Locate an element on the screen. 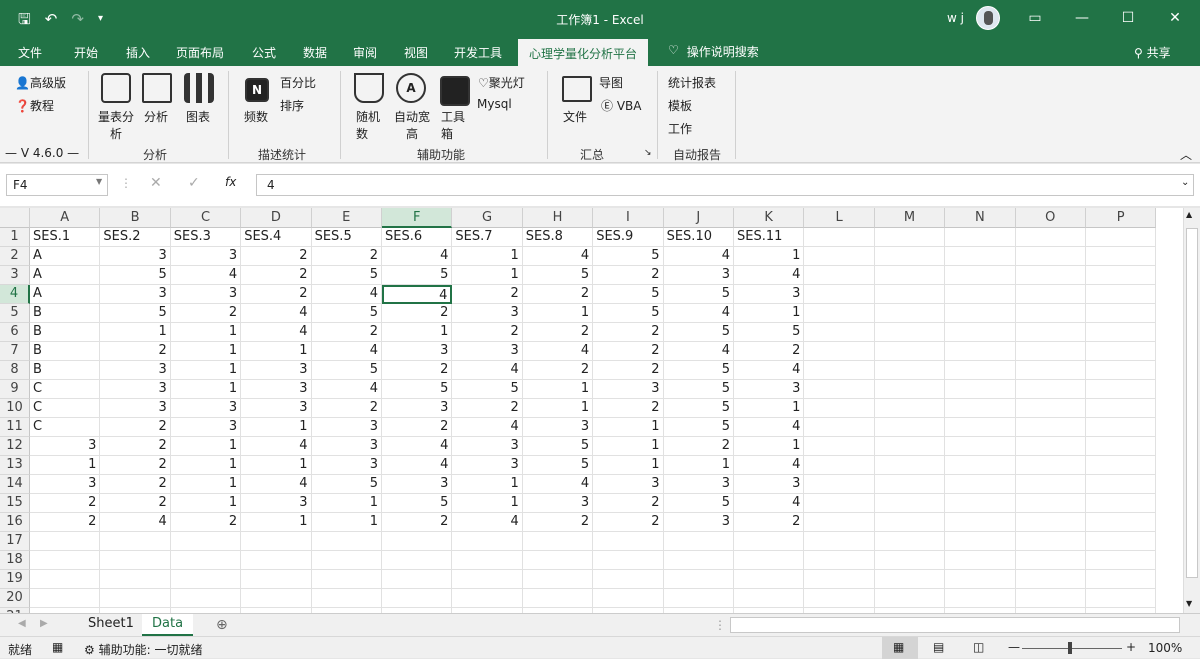 The image size is (1200, 659). column-header: M is located at coordinates (910, 218).